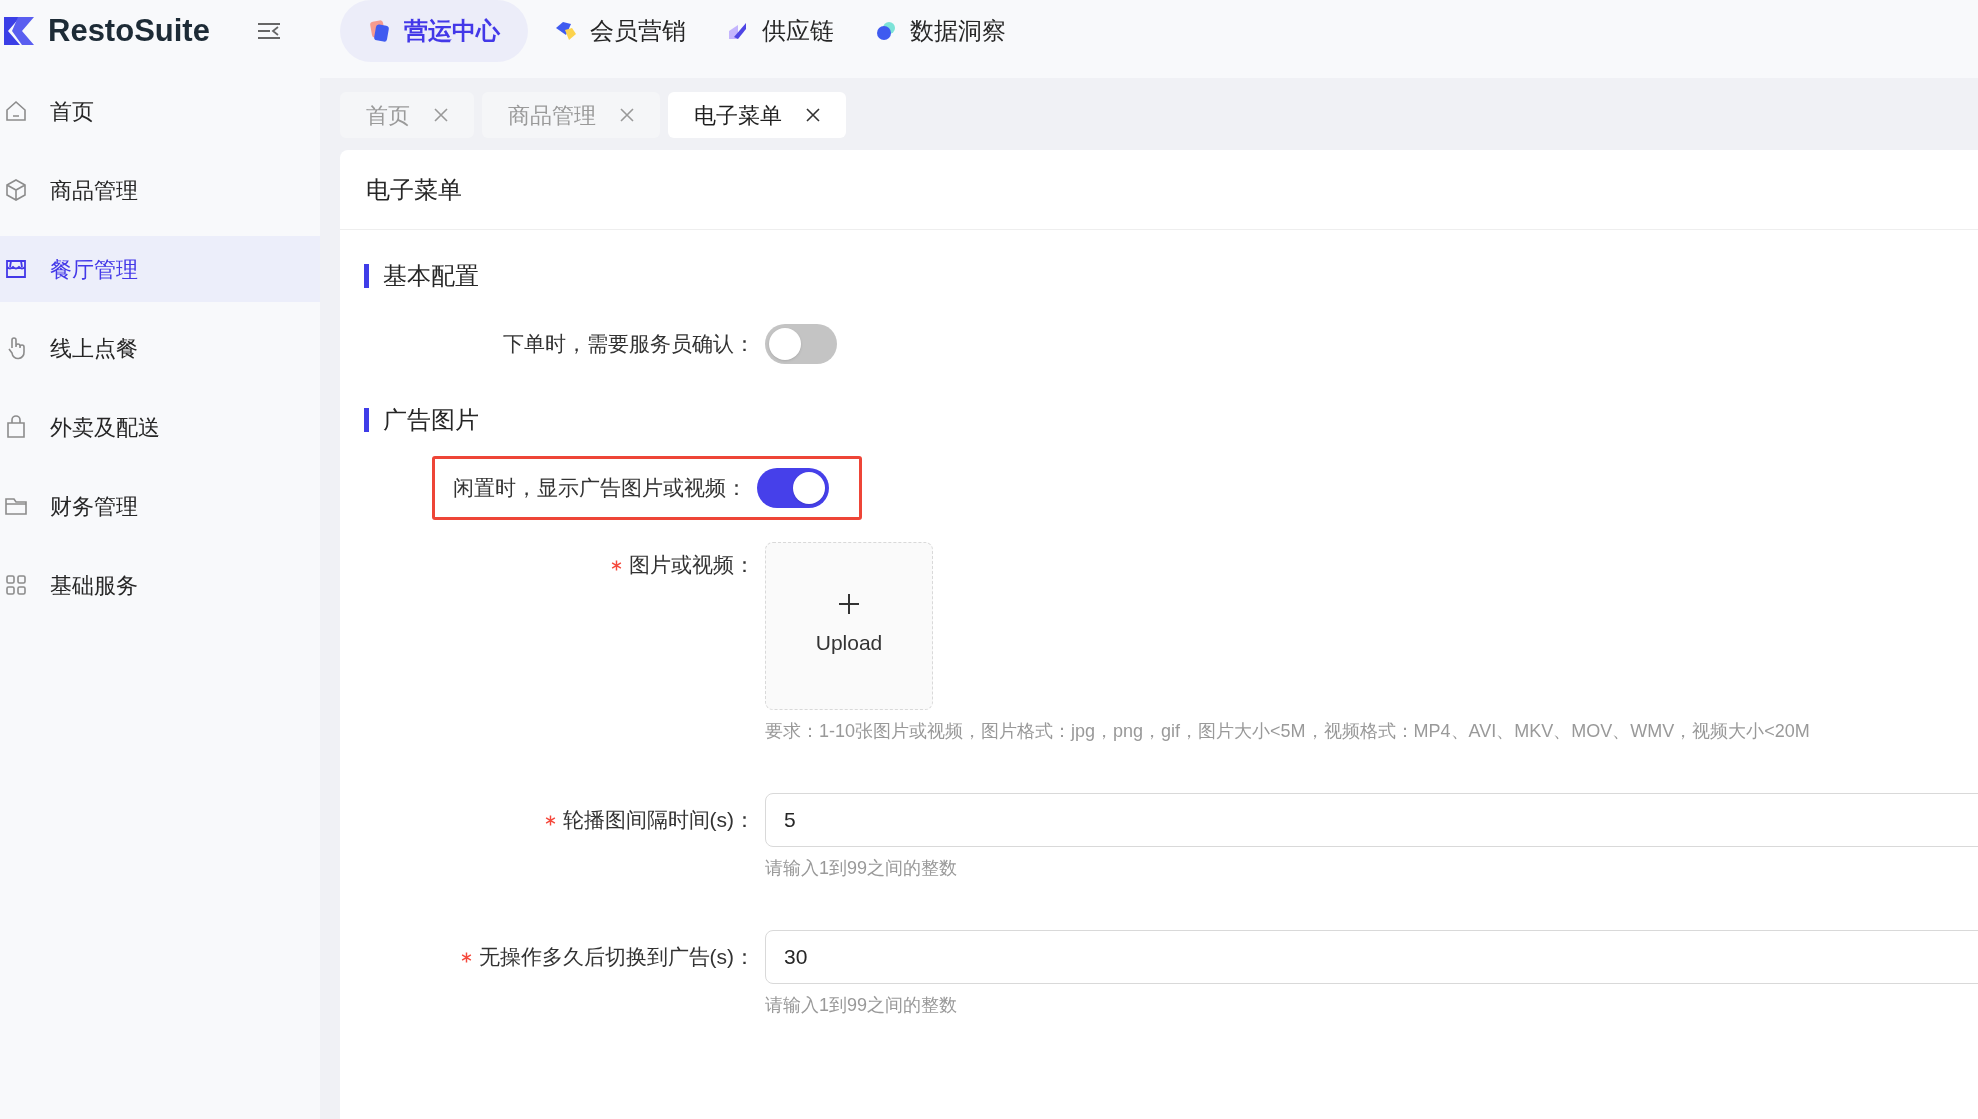  I want to click on field-label: 无操作多久后切换到广告(s)：, so click(616, 957).